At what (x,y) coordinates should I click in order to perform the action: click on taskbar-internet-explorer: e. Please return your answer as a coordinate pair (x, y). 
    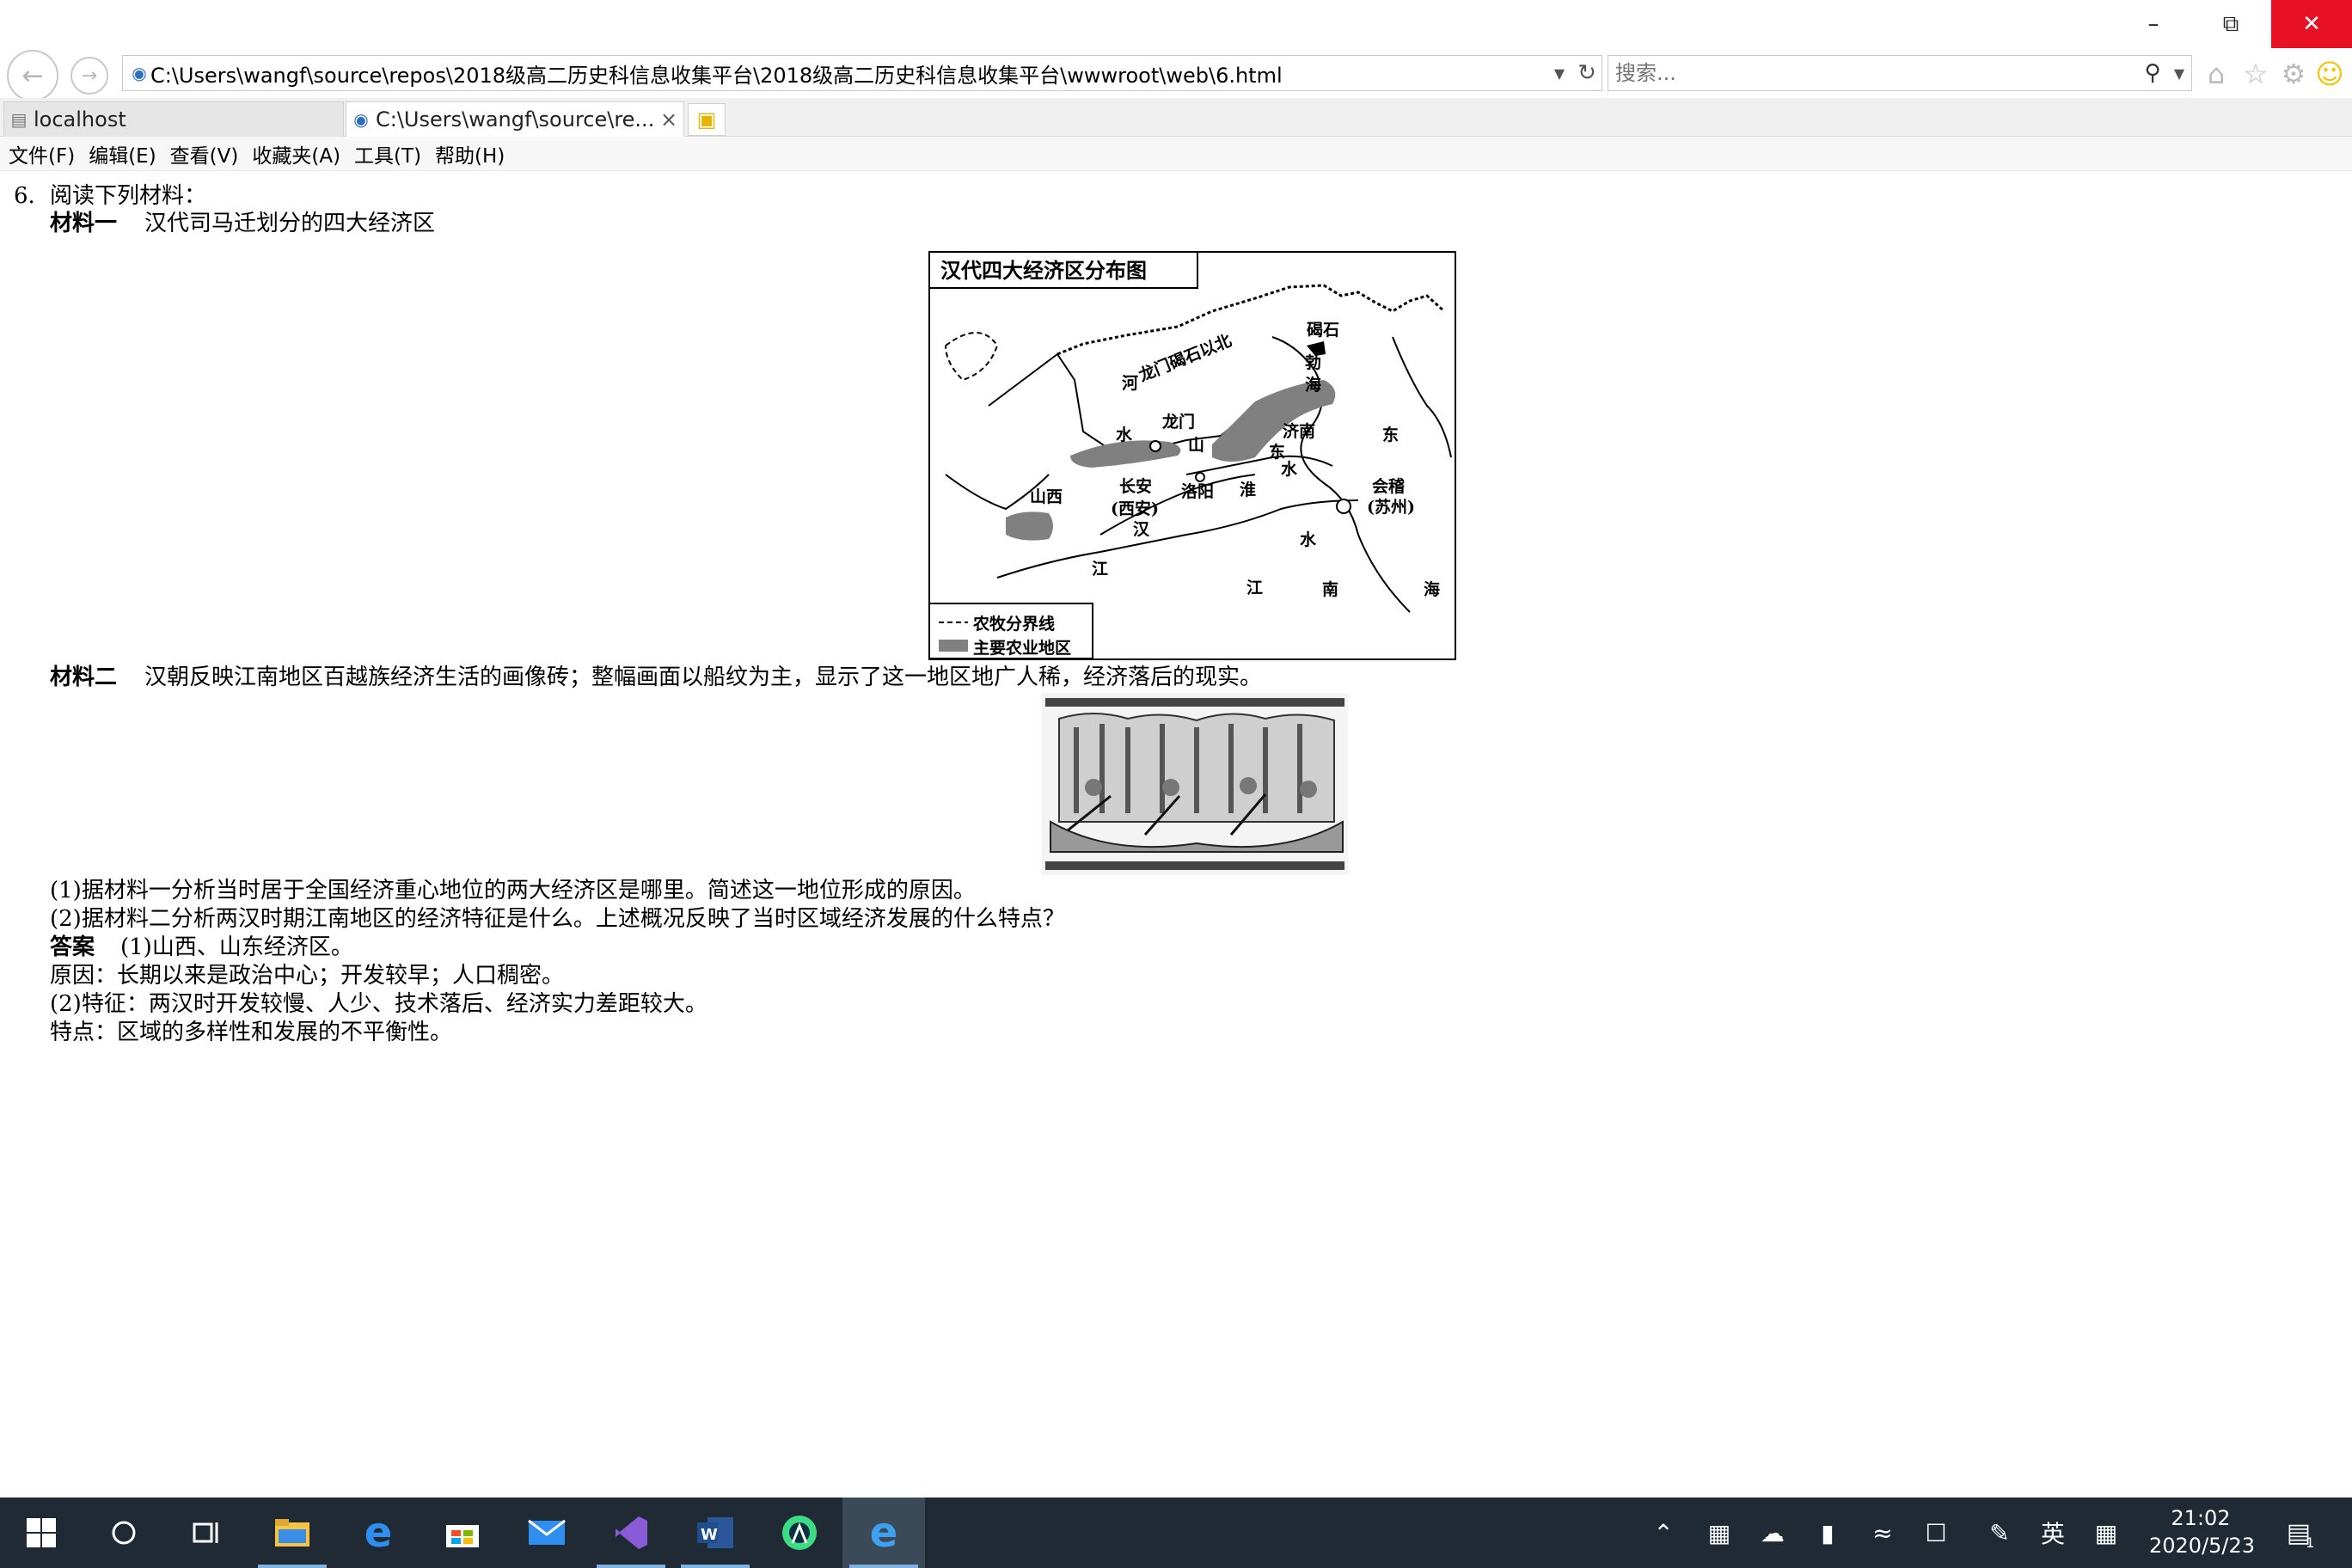
    Looking at the image, I should click on (883, 1533).